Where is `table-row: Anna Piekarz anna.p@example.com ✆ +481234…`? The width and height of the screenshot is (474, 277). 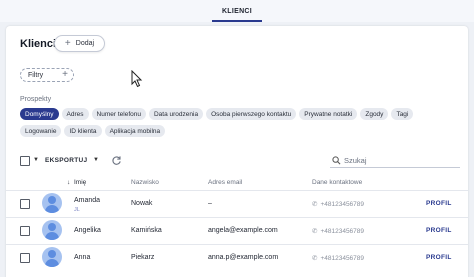
table-row: Anna Piekarz anna.p@example.com ✆ +481234… is located at coordinates (237, 257).